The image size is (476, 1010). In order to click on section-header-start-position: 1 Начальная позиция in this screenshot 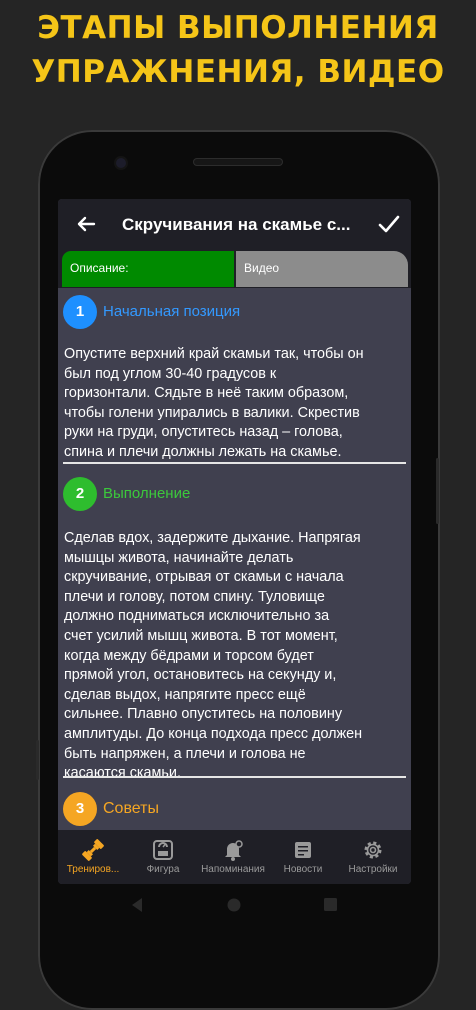, I will do `click(234, 313)`.